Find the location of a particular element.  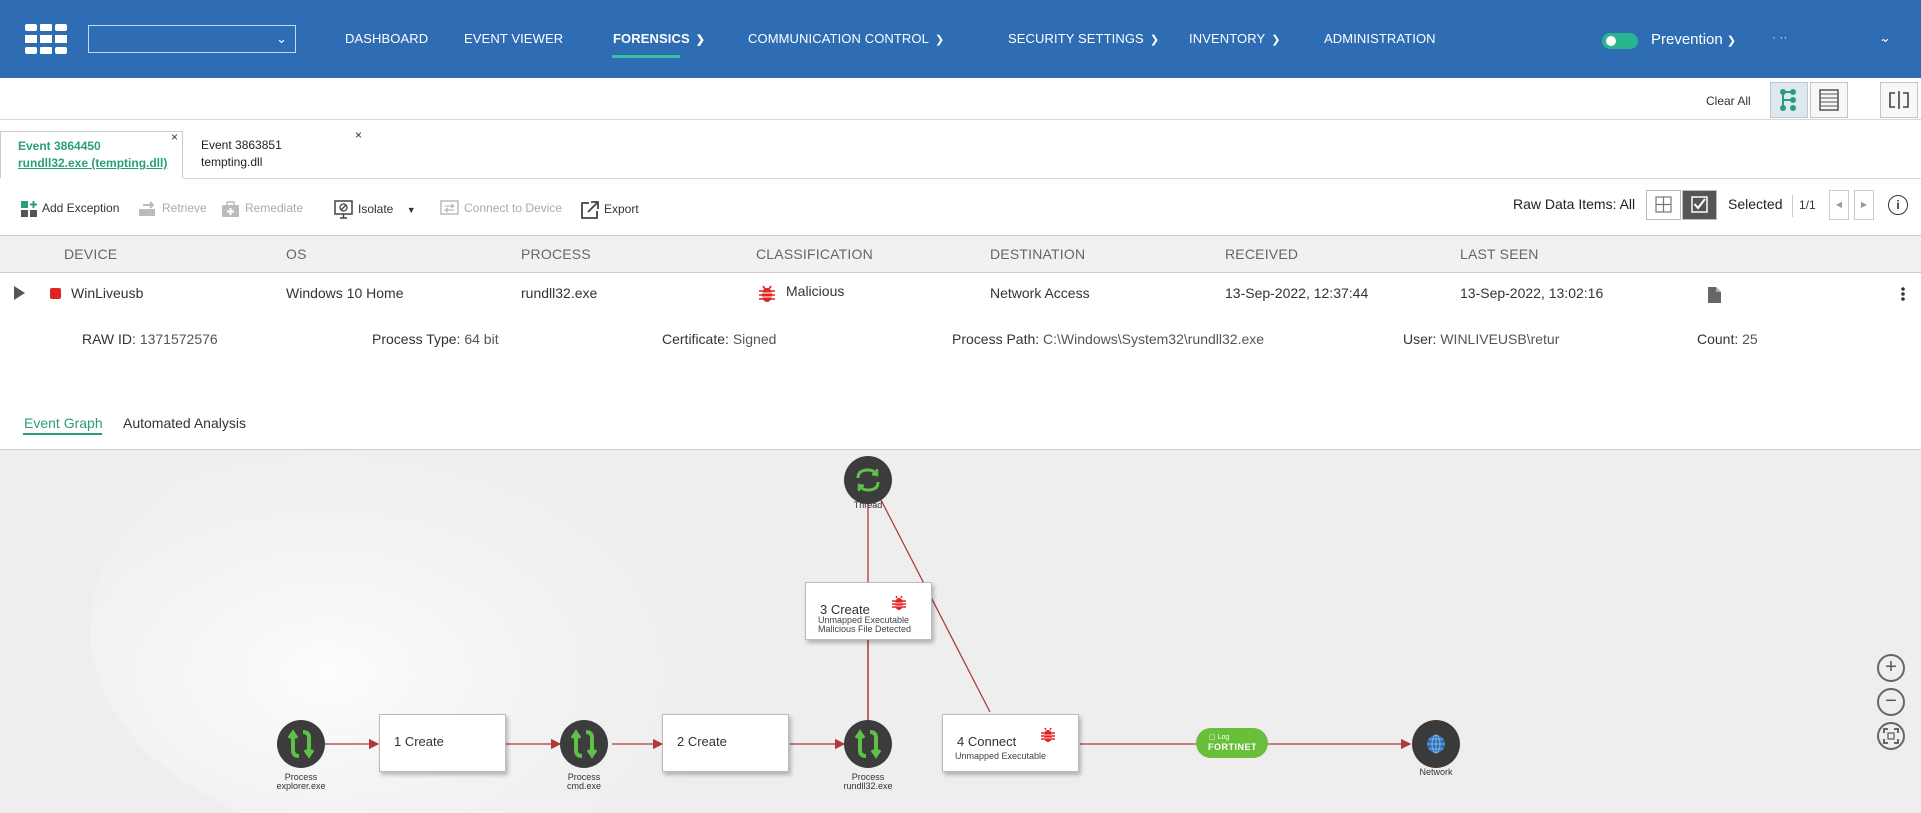

zoom-out-icon: − is located at coordinates (1891, 702).